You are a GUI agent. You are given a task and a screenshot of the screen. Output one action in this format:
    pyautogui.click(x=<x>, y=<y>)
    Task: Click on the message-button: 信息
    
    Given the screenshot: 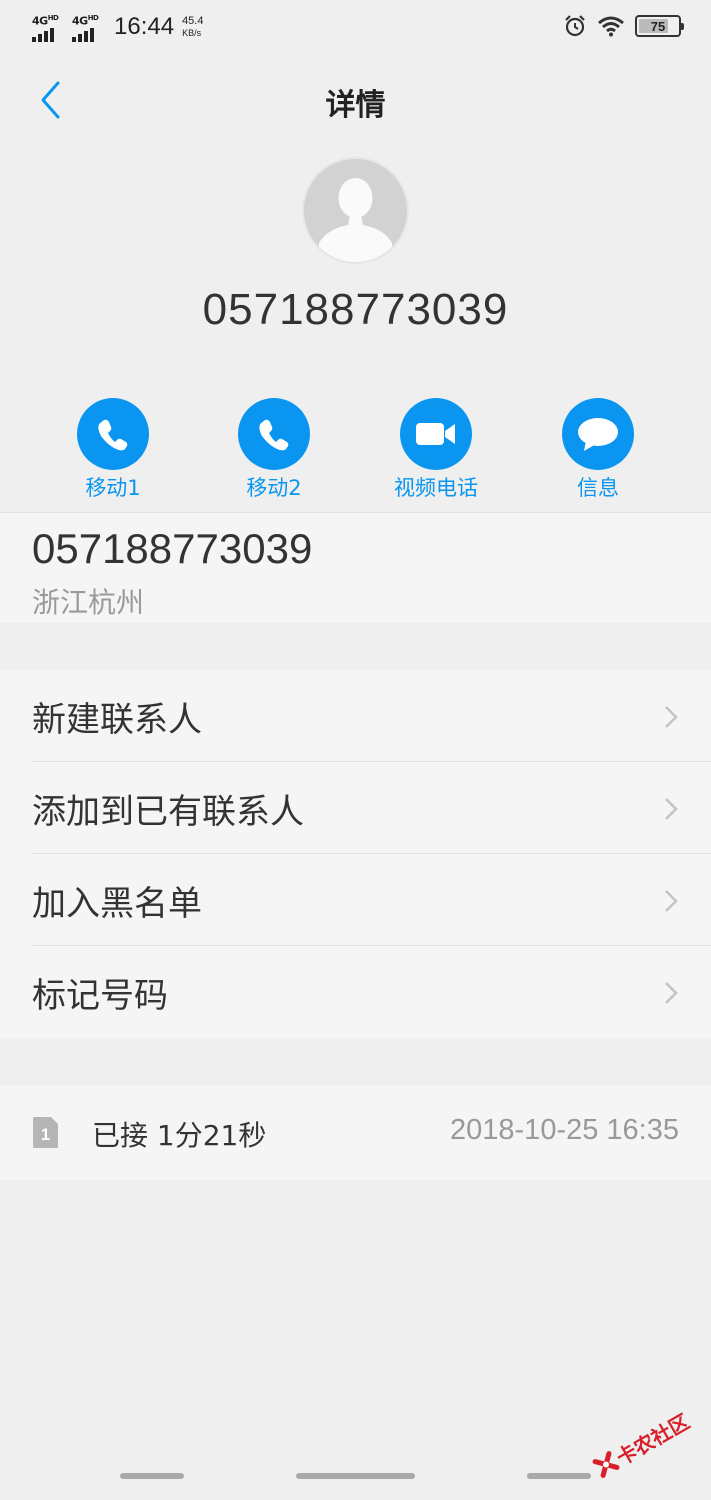 What is the action you would take?
    pyautogui.click(x=598, y=450)
    